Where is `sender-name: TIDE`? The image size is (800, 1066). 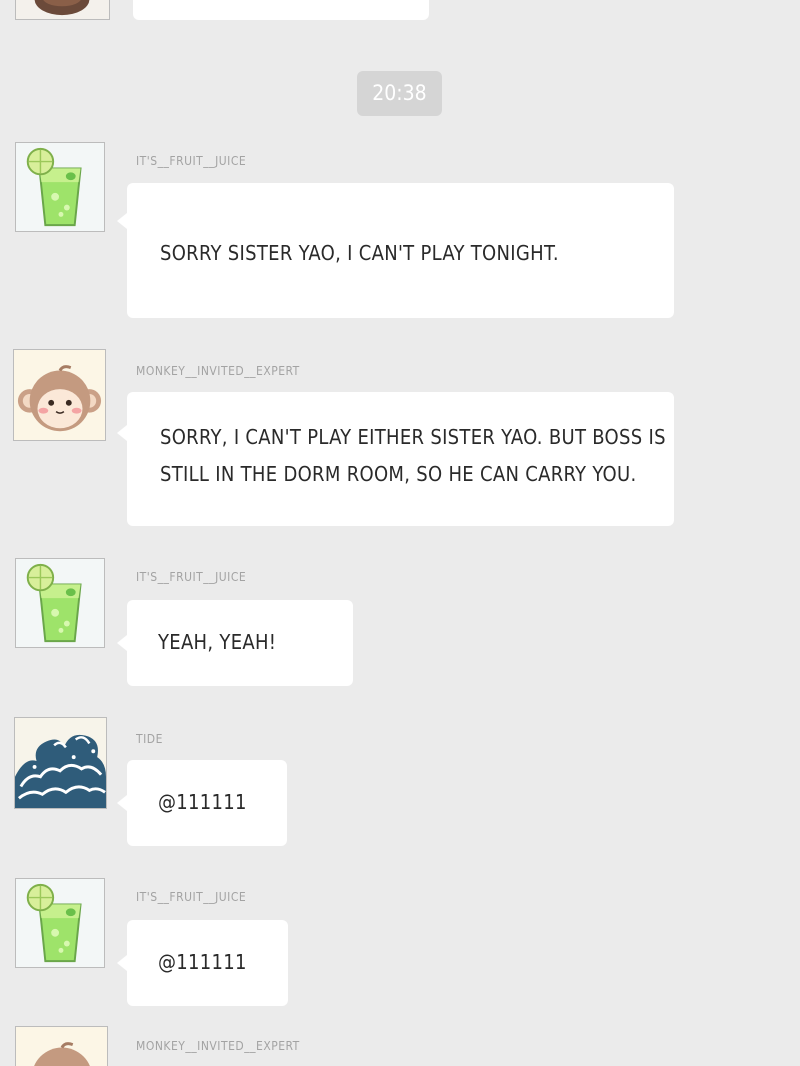
sender-name: TIDE is located at coordinates (149, 739).